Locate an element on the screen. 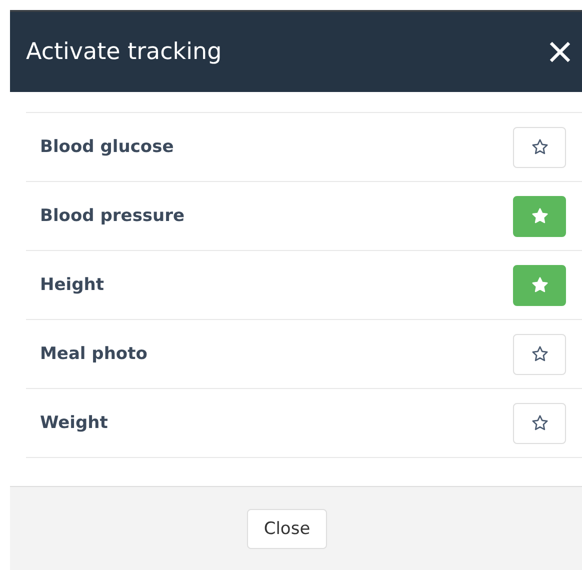 This screenshot has width=582, height=570. close-icon is located at coordinates (560, 52).